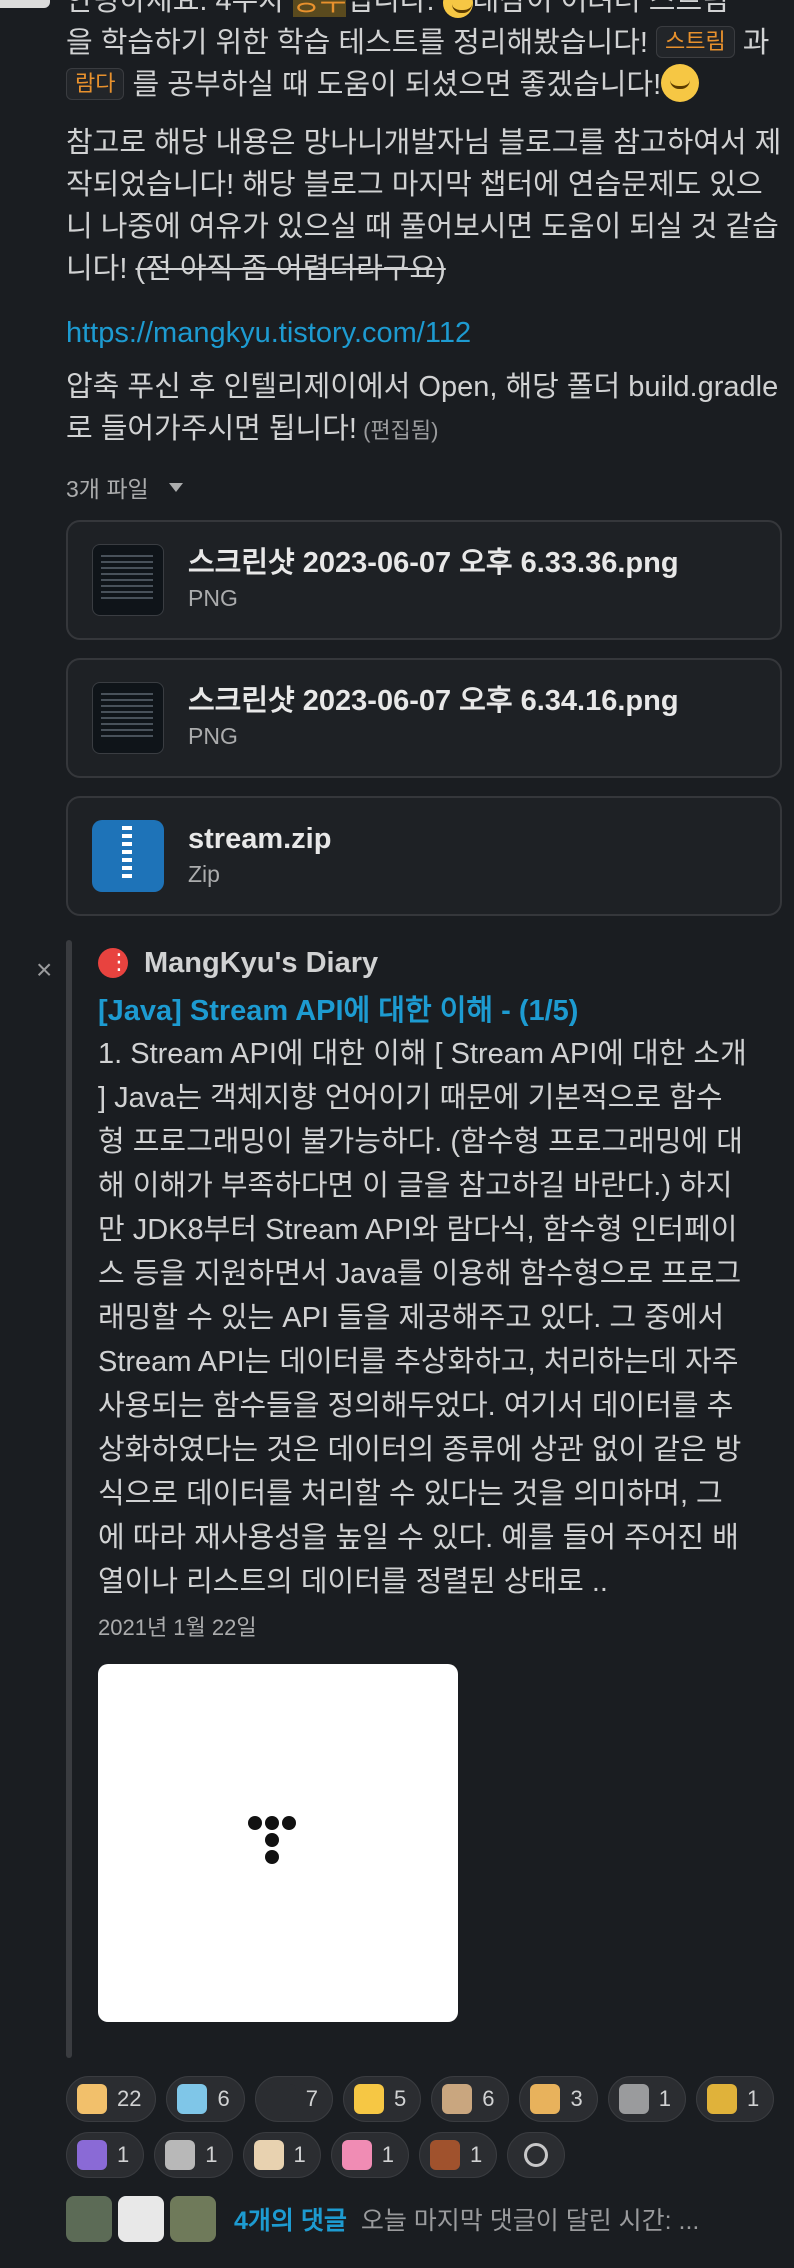 The height and width of the screenshot is (2268, 794). Describe the element at coordinates (426, 2127) in the screenshot. I see `reactions-bar: 22 6 7 5 6 3 1 1 1 1 1 1 1` at that location.